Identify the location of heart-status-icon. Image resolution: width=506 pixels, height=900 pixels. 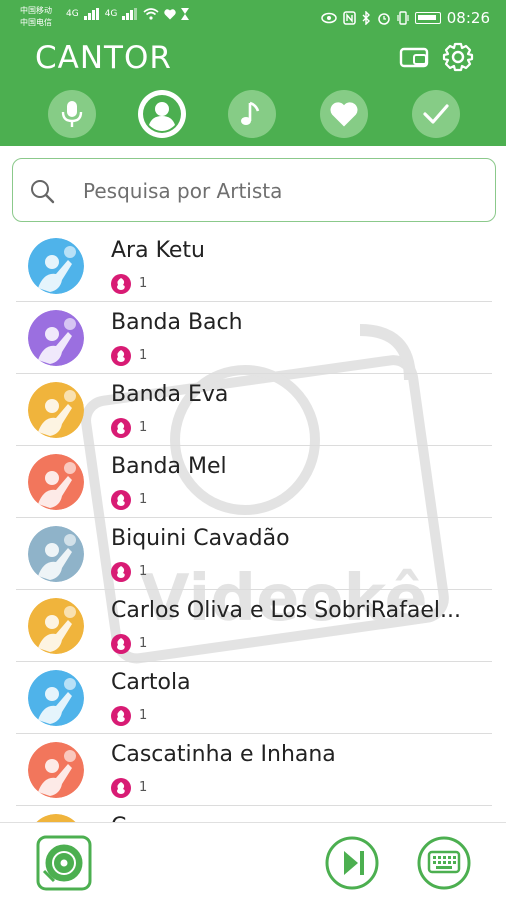
(170, 13).